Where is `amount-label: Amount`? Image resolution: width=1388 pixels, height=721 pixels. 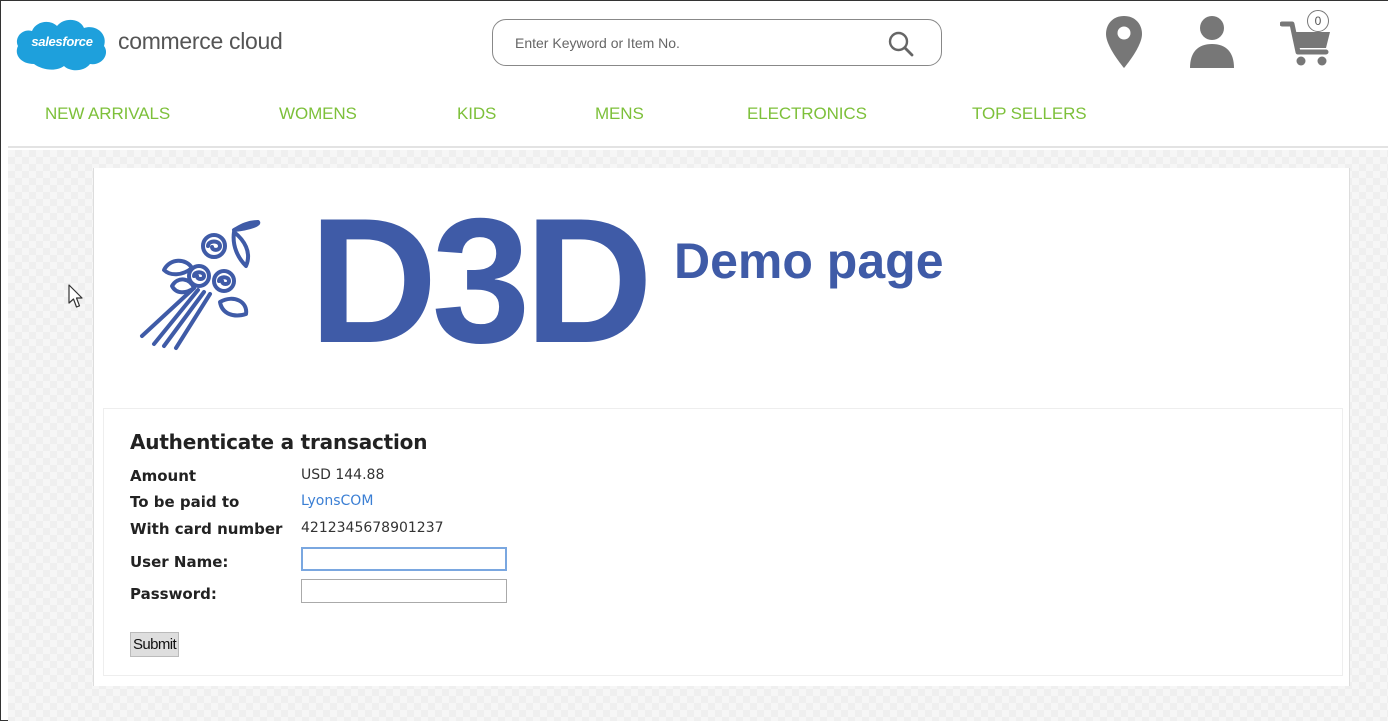
amount-label: Amount is located at coordinates (163, 476).